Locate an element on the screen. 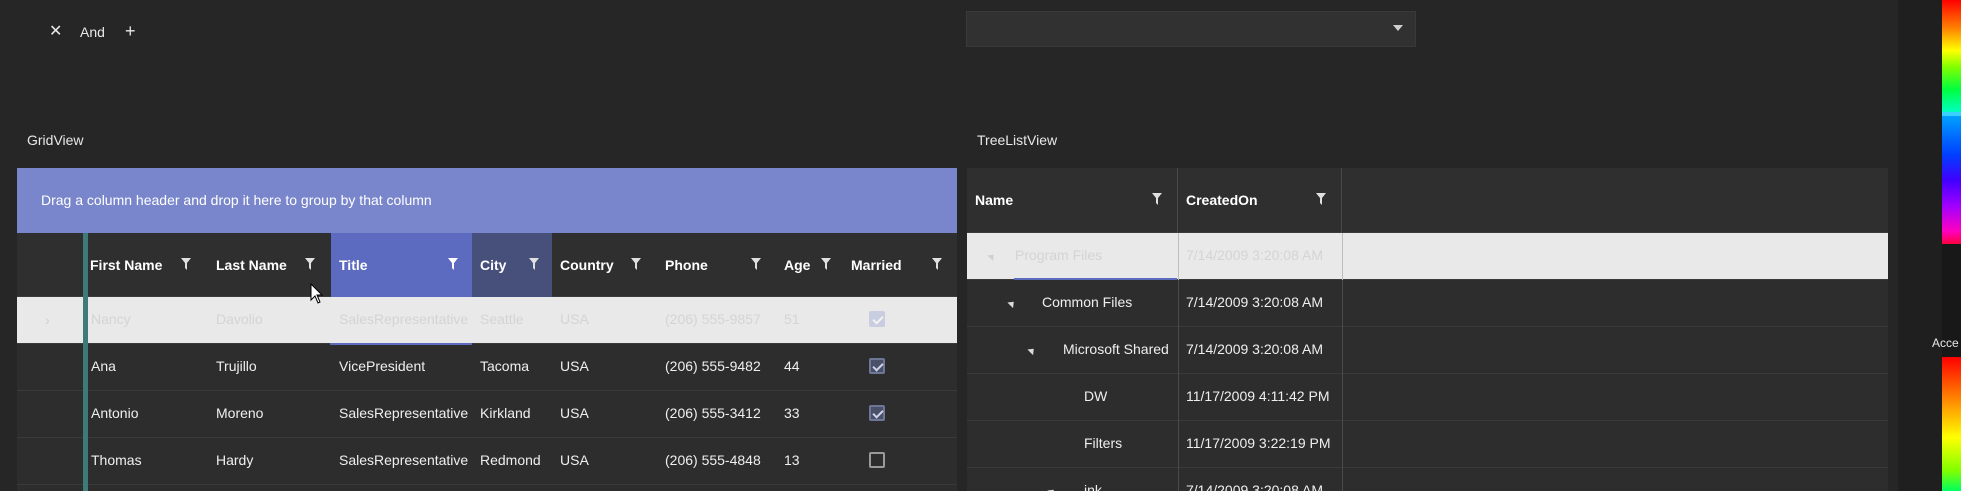 The height and width of the screenshot is (491, 1961). column-header-label: Married is located at coordinates (876, 265).